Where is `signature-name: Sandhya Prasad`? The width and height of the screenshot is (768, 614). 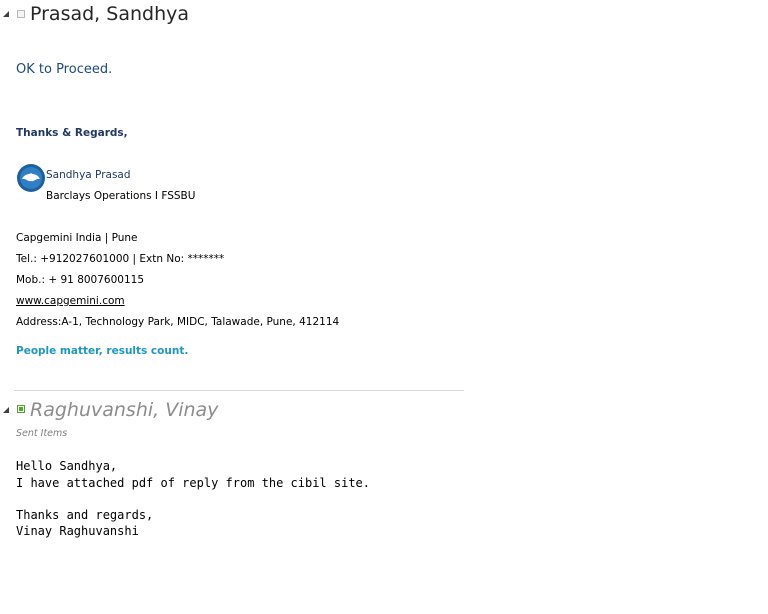
signature-name: Sandhya Prasad is located at coordinates (88, 175).